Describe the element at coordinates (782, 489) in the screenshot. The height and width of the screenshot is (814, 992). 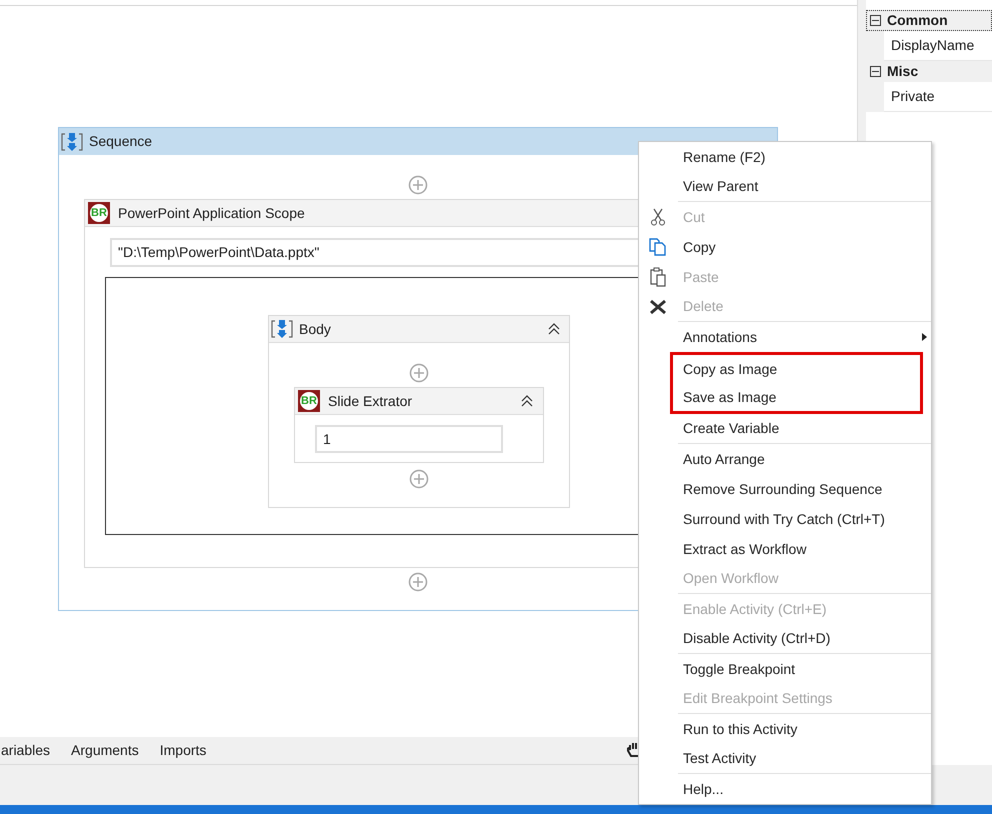
I see `menu-item: Remove Surrounding Sequence` at that location.